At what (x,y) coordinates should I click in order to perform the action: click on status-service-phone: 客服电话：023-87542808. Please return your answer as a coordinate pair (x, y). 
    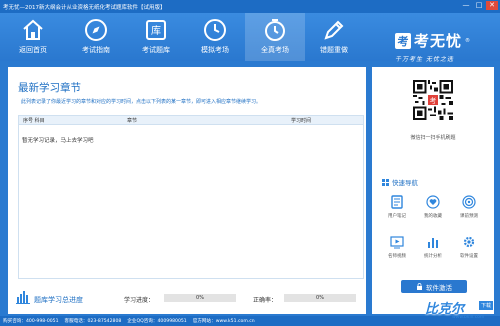
    Looking at the image, I should click on (93, 321).